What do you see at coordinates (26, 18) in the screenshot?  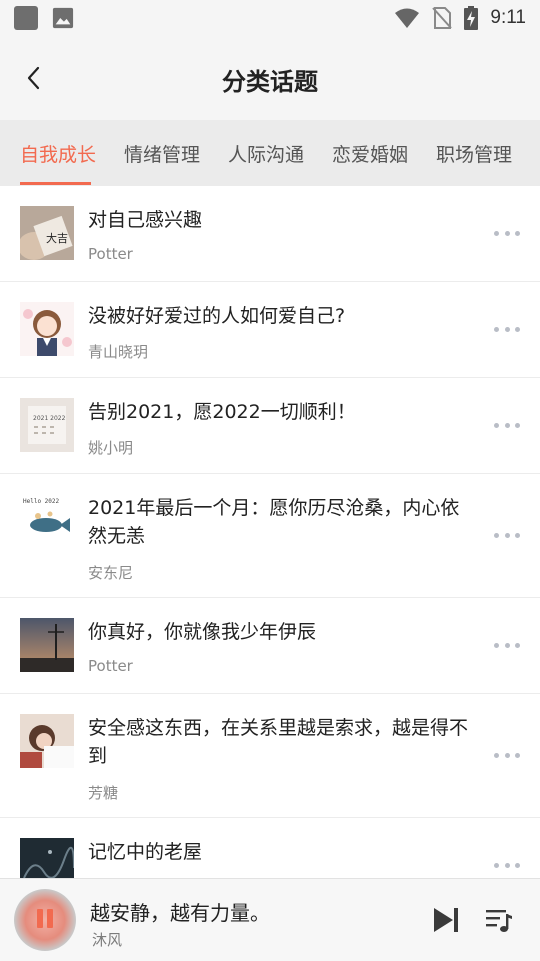 I see `square-icon` at bounding box center [26, 18].